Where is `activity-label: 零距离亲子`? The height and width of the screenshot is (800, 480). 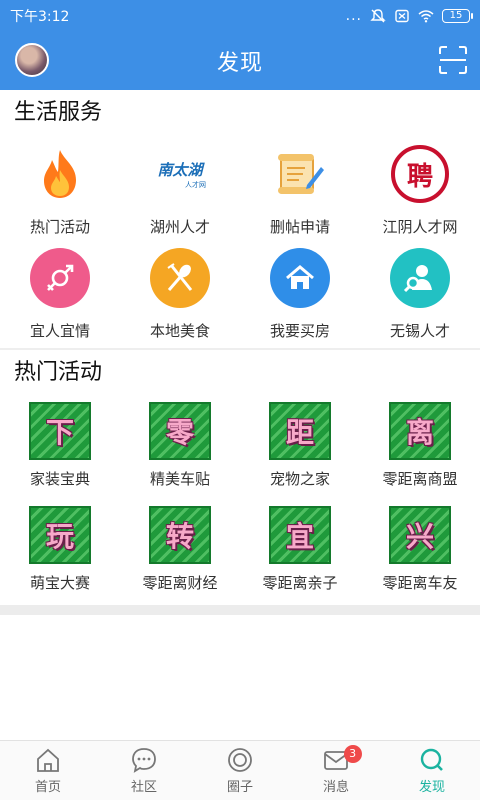
activity-label: 零距离亲子 is located at coordinates (300, 583).